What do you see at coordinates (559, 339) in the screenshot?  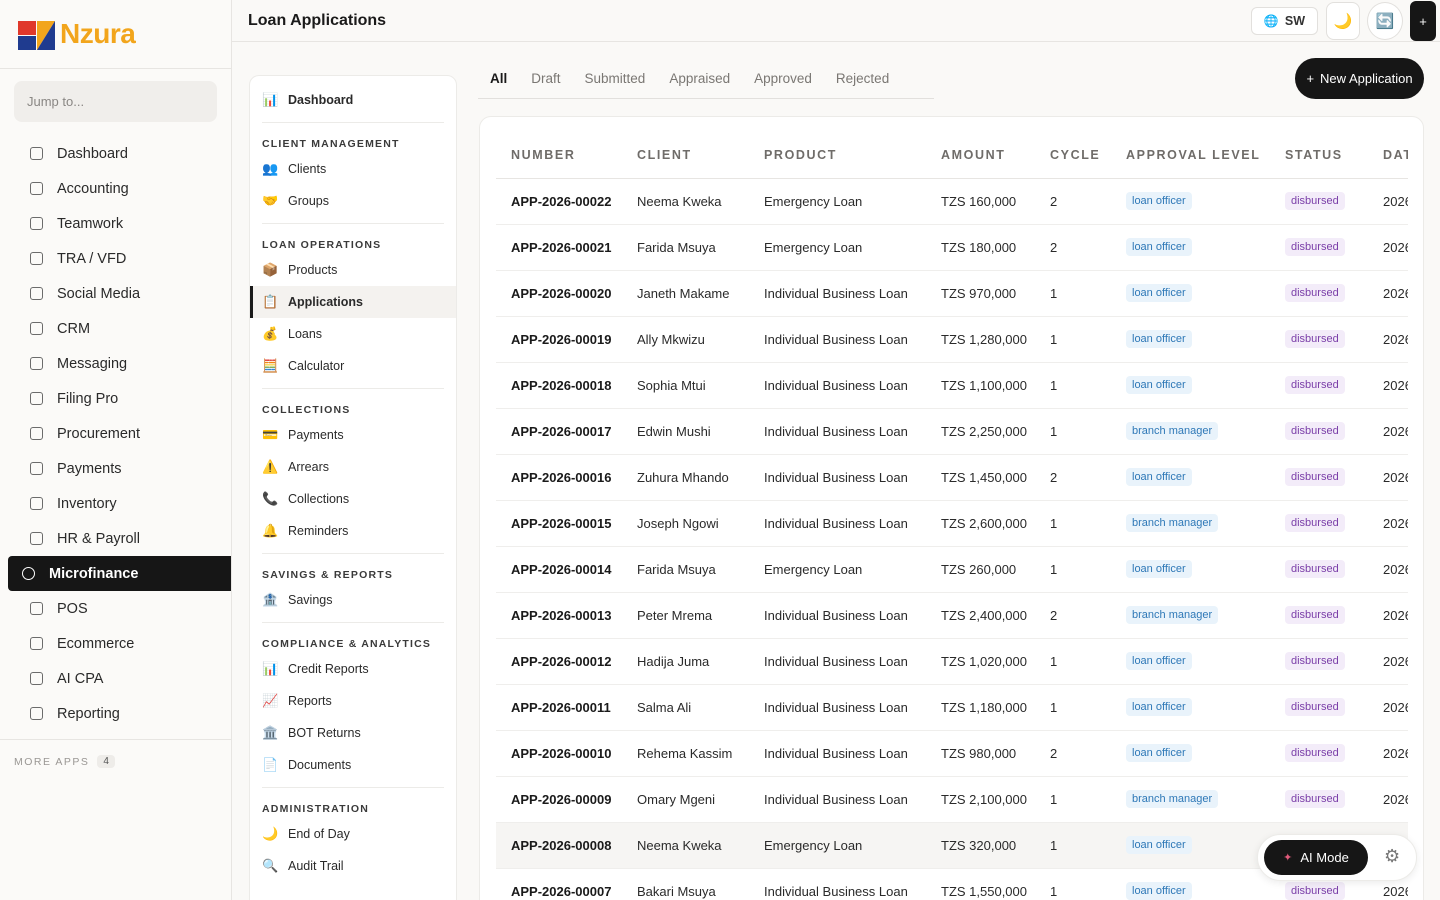 I see `application-number: APP-2026-00019` at bounding box center [559, 339].